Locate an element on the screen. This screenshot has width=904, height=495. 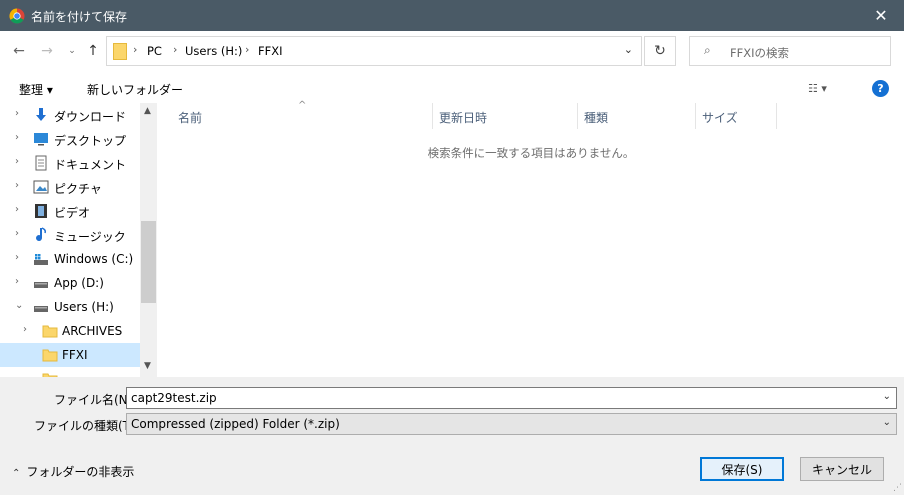
resize-grip-icon: ⋰ is located at coordinates (897, 488).